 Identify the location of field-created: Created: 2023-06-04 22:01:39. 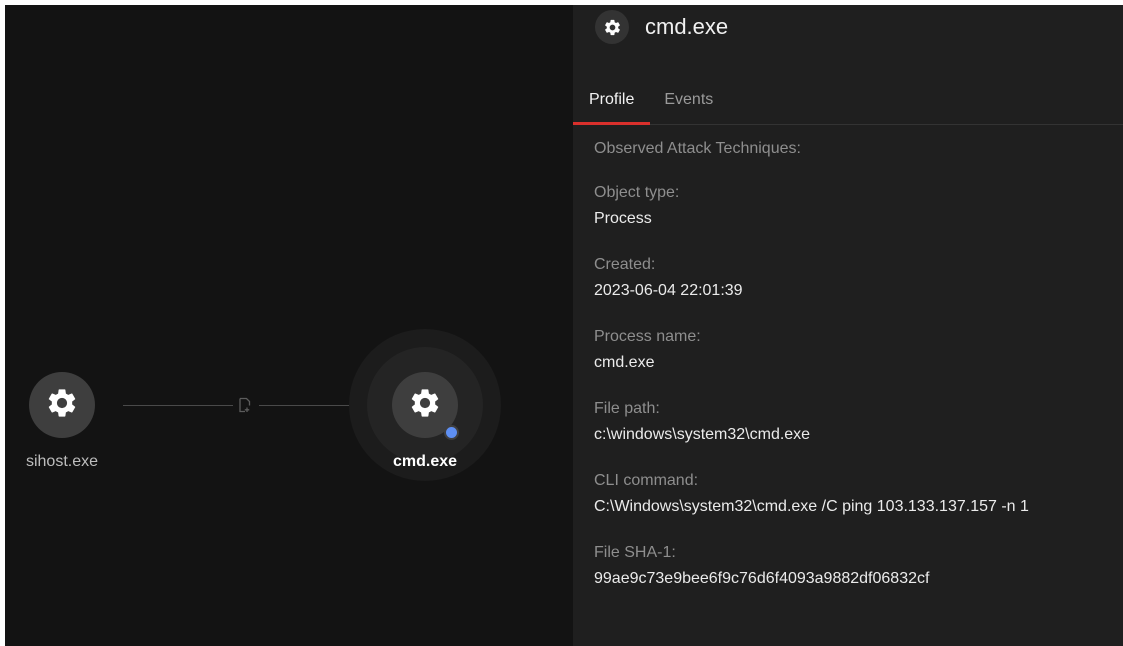
(853, 278).